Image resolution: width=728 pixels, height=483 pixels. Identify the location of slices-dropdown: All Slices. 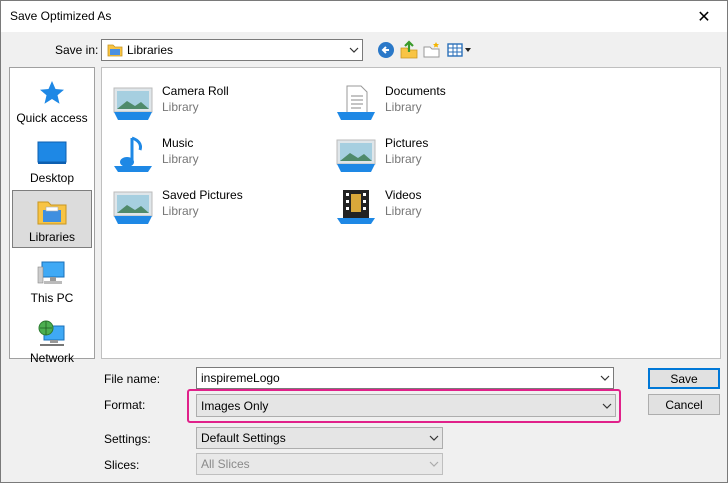
(319, 464).